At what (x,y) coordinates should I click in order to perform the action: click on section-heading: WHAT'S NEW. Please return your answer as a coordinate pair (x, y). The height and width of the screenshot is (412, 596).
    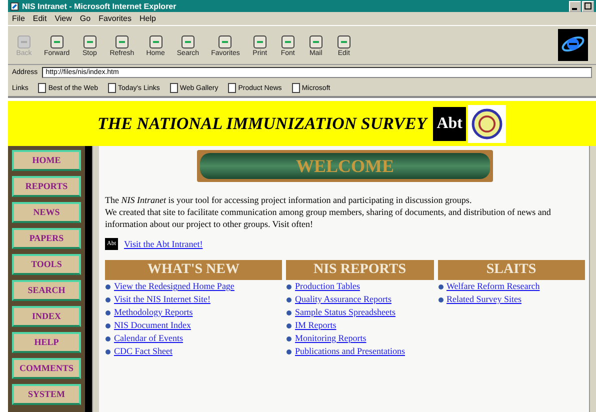
    Looking at the image, I should click on (193, 270).